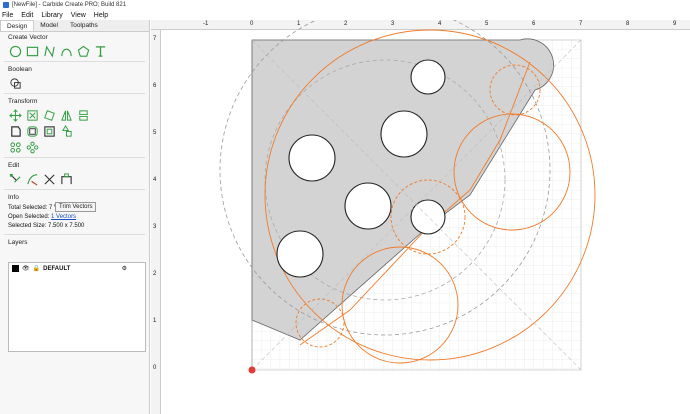 The width and height of the screenshot is (690, 414). What do you see at coordinates (345, 15) in the screenshot?
I see `menu-bar: File Edit Library View Help` at bounding box center [345, 15].